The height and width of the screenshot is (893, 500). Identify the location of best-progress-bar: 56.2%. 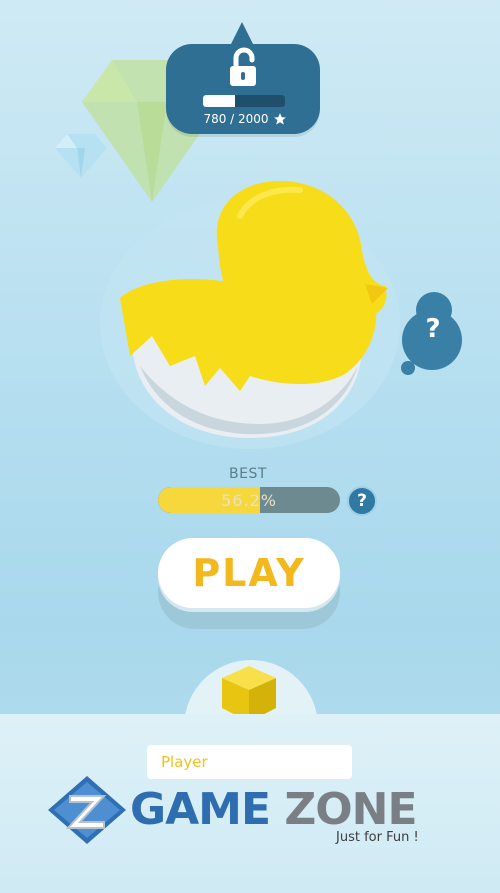
(249, 500).